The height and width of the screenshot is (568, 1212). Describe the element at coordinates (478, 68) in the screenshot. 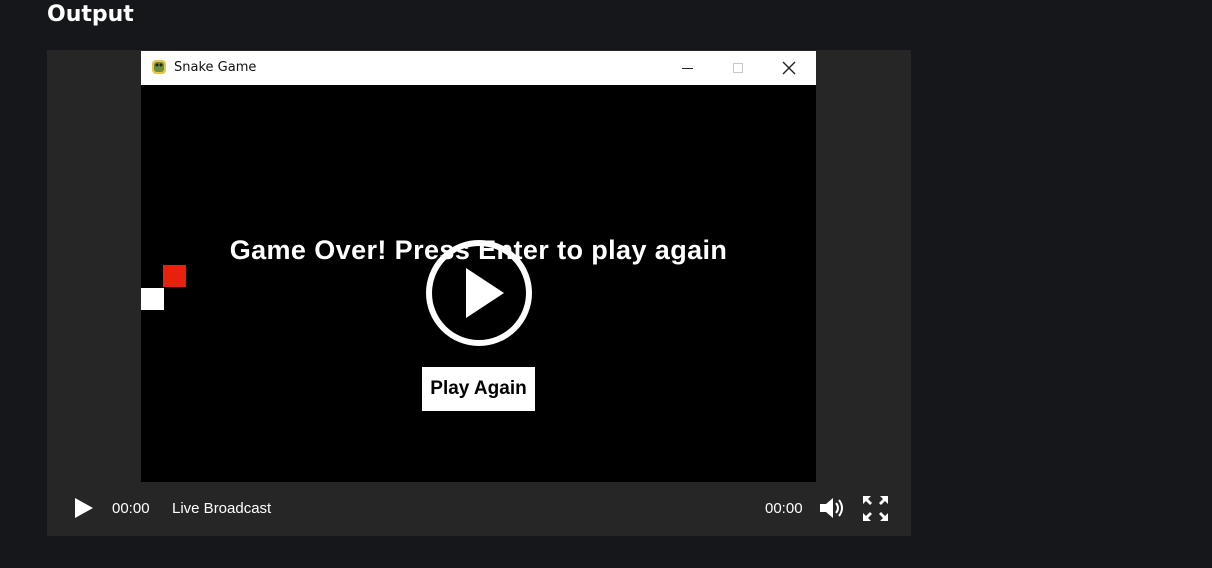

I see `window-titlebar: Snake Game` at that location.